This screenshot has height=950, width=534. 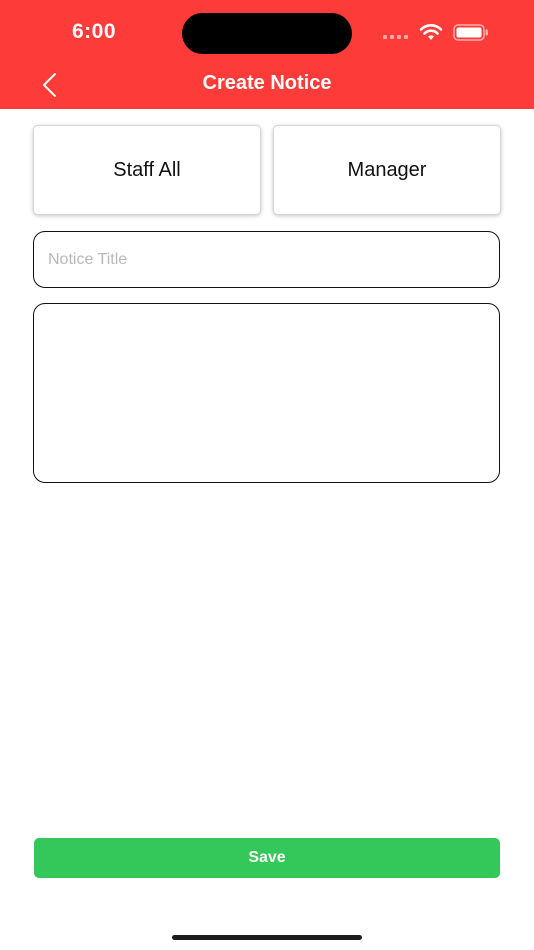 What do you see at coordinates (266, 259) in the screenshot?
I see `notice-title-input` at bounding box center [266, 259].